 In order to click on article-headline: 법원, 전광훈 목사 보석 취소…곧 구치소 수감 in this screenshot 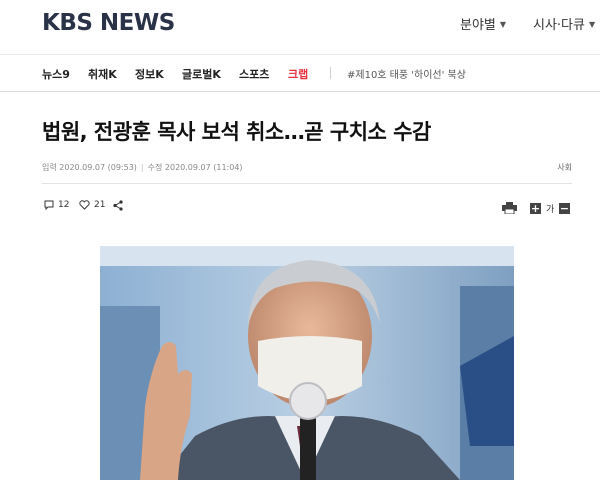, I will do `click(236, 132)`.